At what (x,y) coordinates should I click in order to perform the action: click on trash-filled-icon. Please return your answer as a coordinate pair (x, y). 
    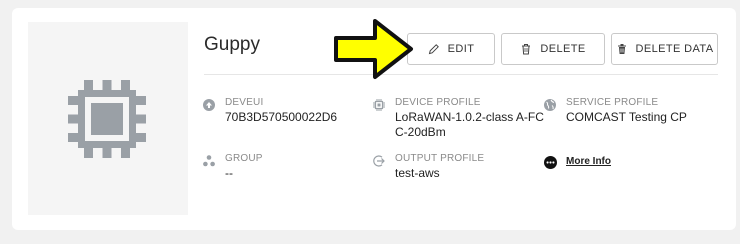
    Looking at the image, I should click on (621, 49).